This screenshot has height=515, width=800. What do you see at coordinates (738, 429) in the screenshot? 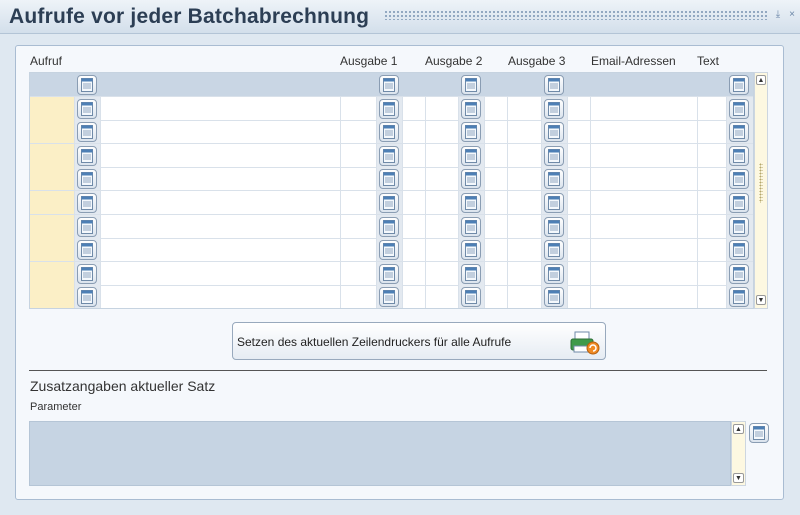
I see `param-scroll-up-icon: ▲` at bounding box center [738, 429].